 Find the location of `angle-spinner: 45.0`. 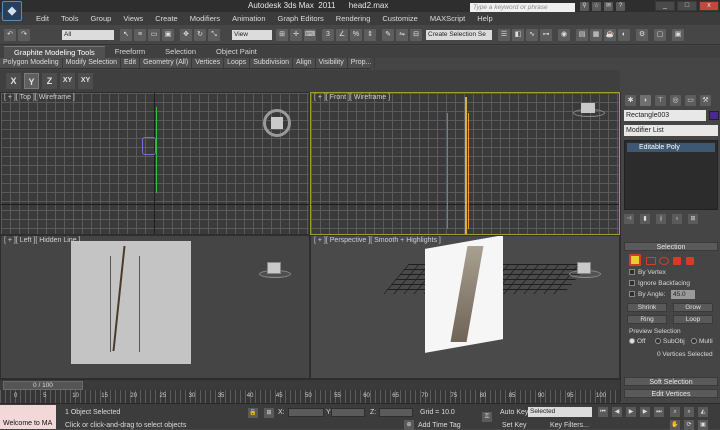

angle-spinner: 45.0 is located at coordinates (683, 294).